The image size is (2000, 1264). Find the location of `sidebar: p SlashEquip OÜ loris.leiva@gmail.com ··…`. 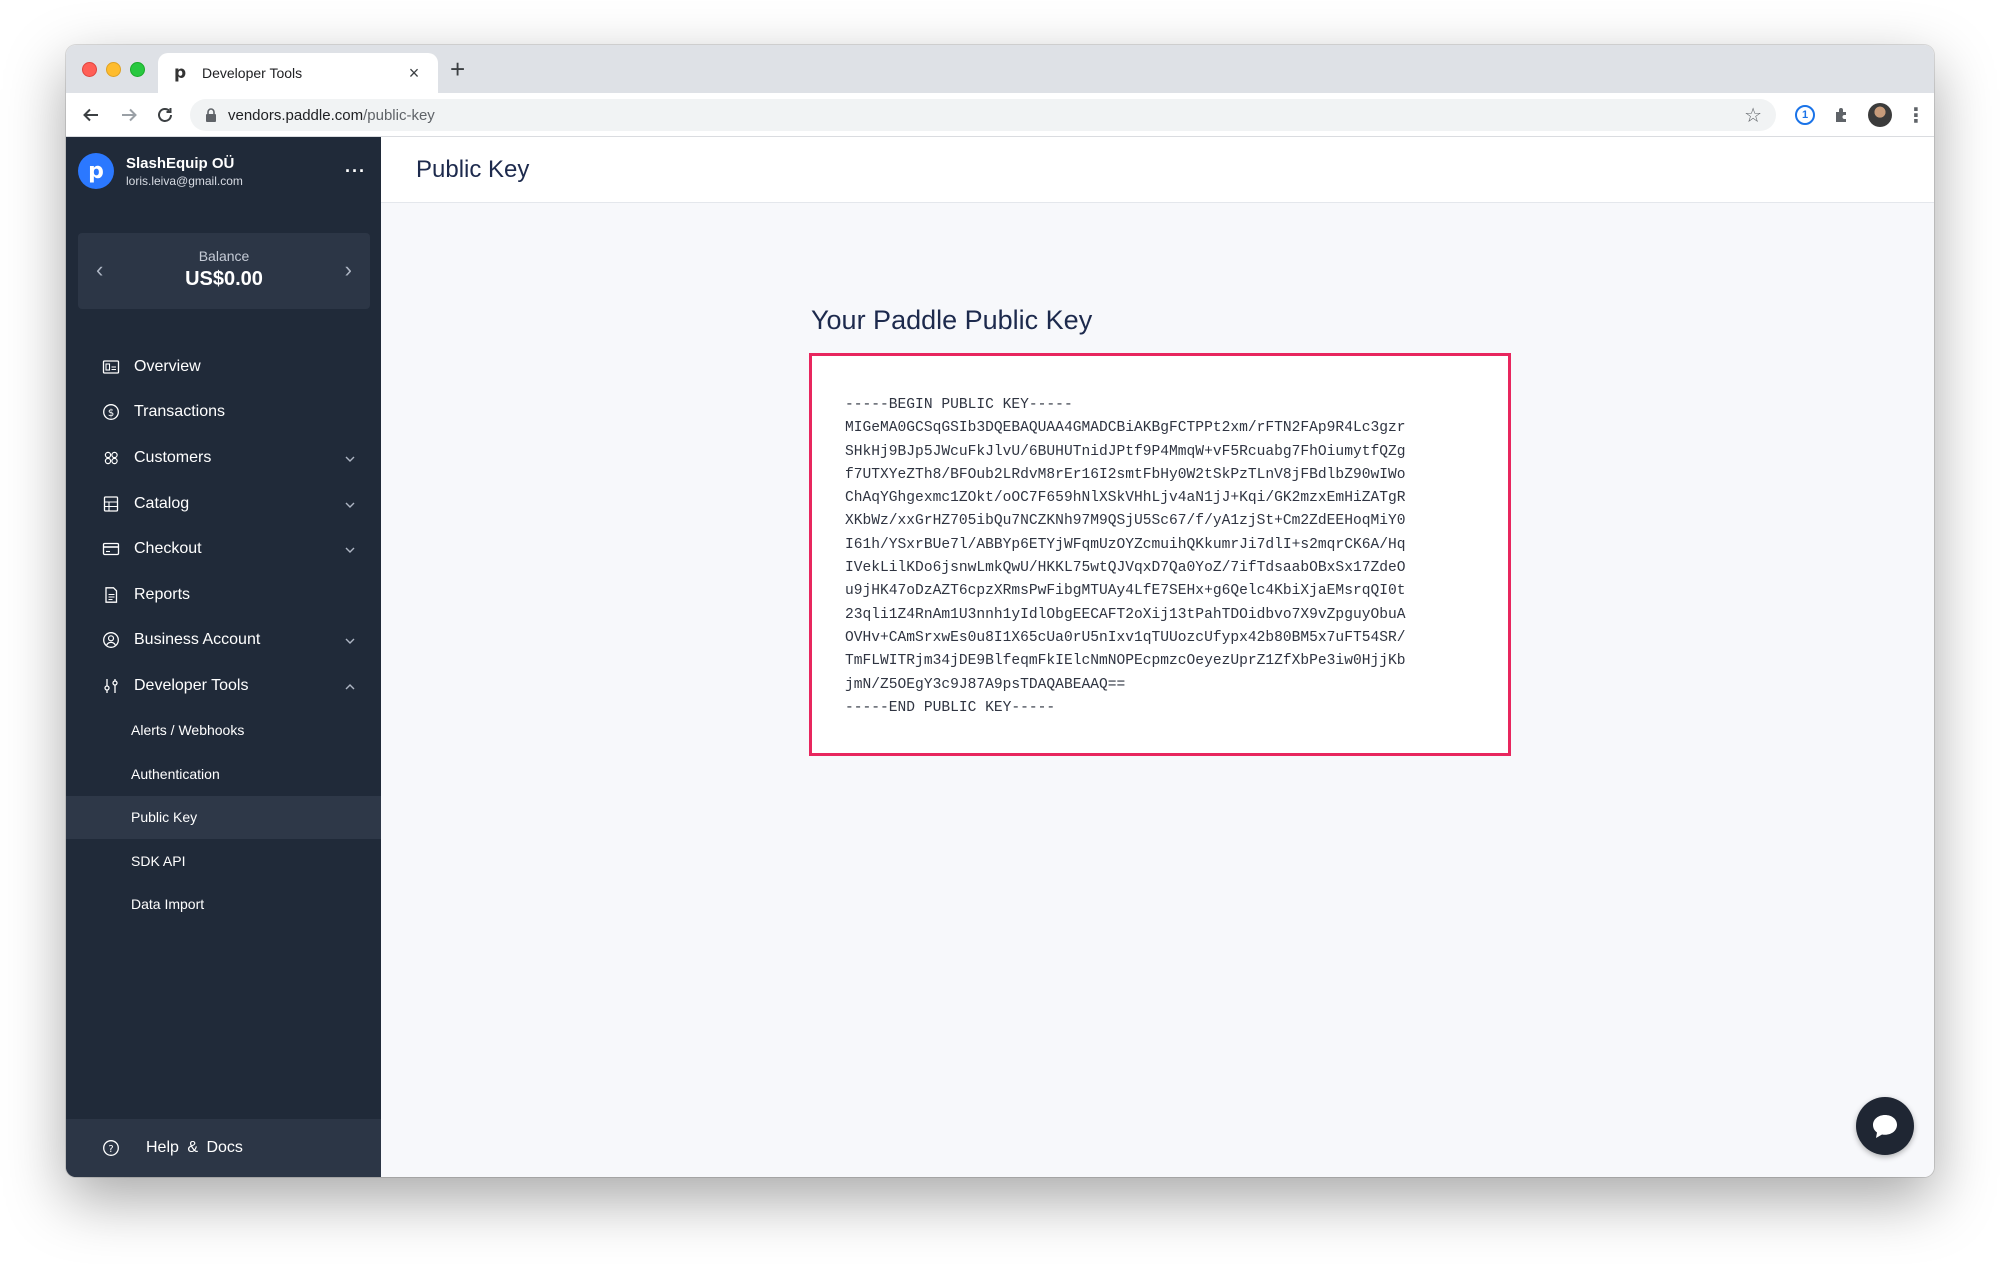

sidebar: p SlashEquip OÜ loris.leiva@gmail.com ··… is located at coordinates (223, 657).